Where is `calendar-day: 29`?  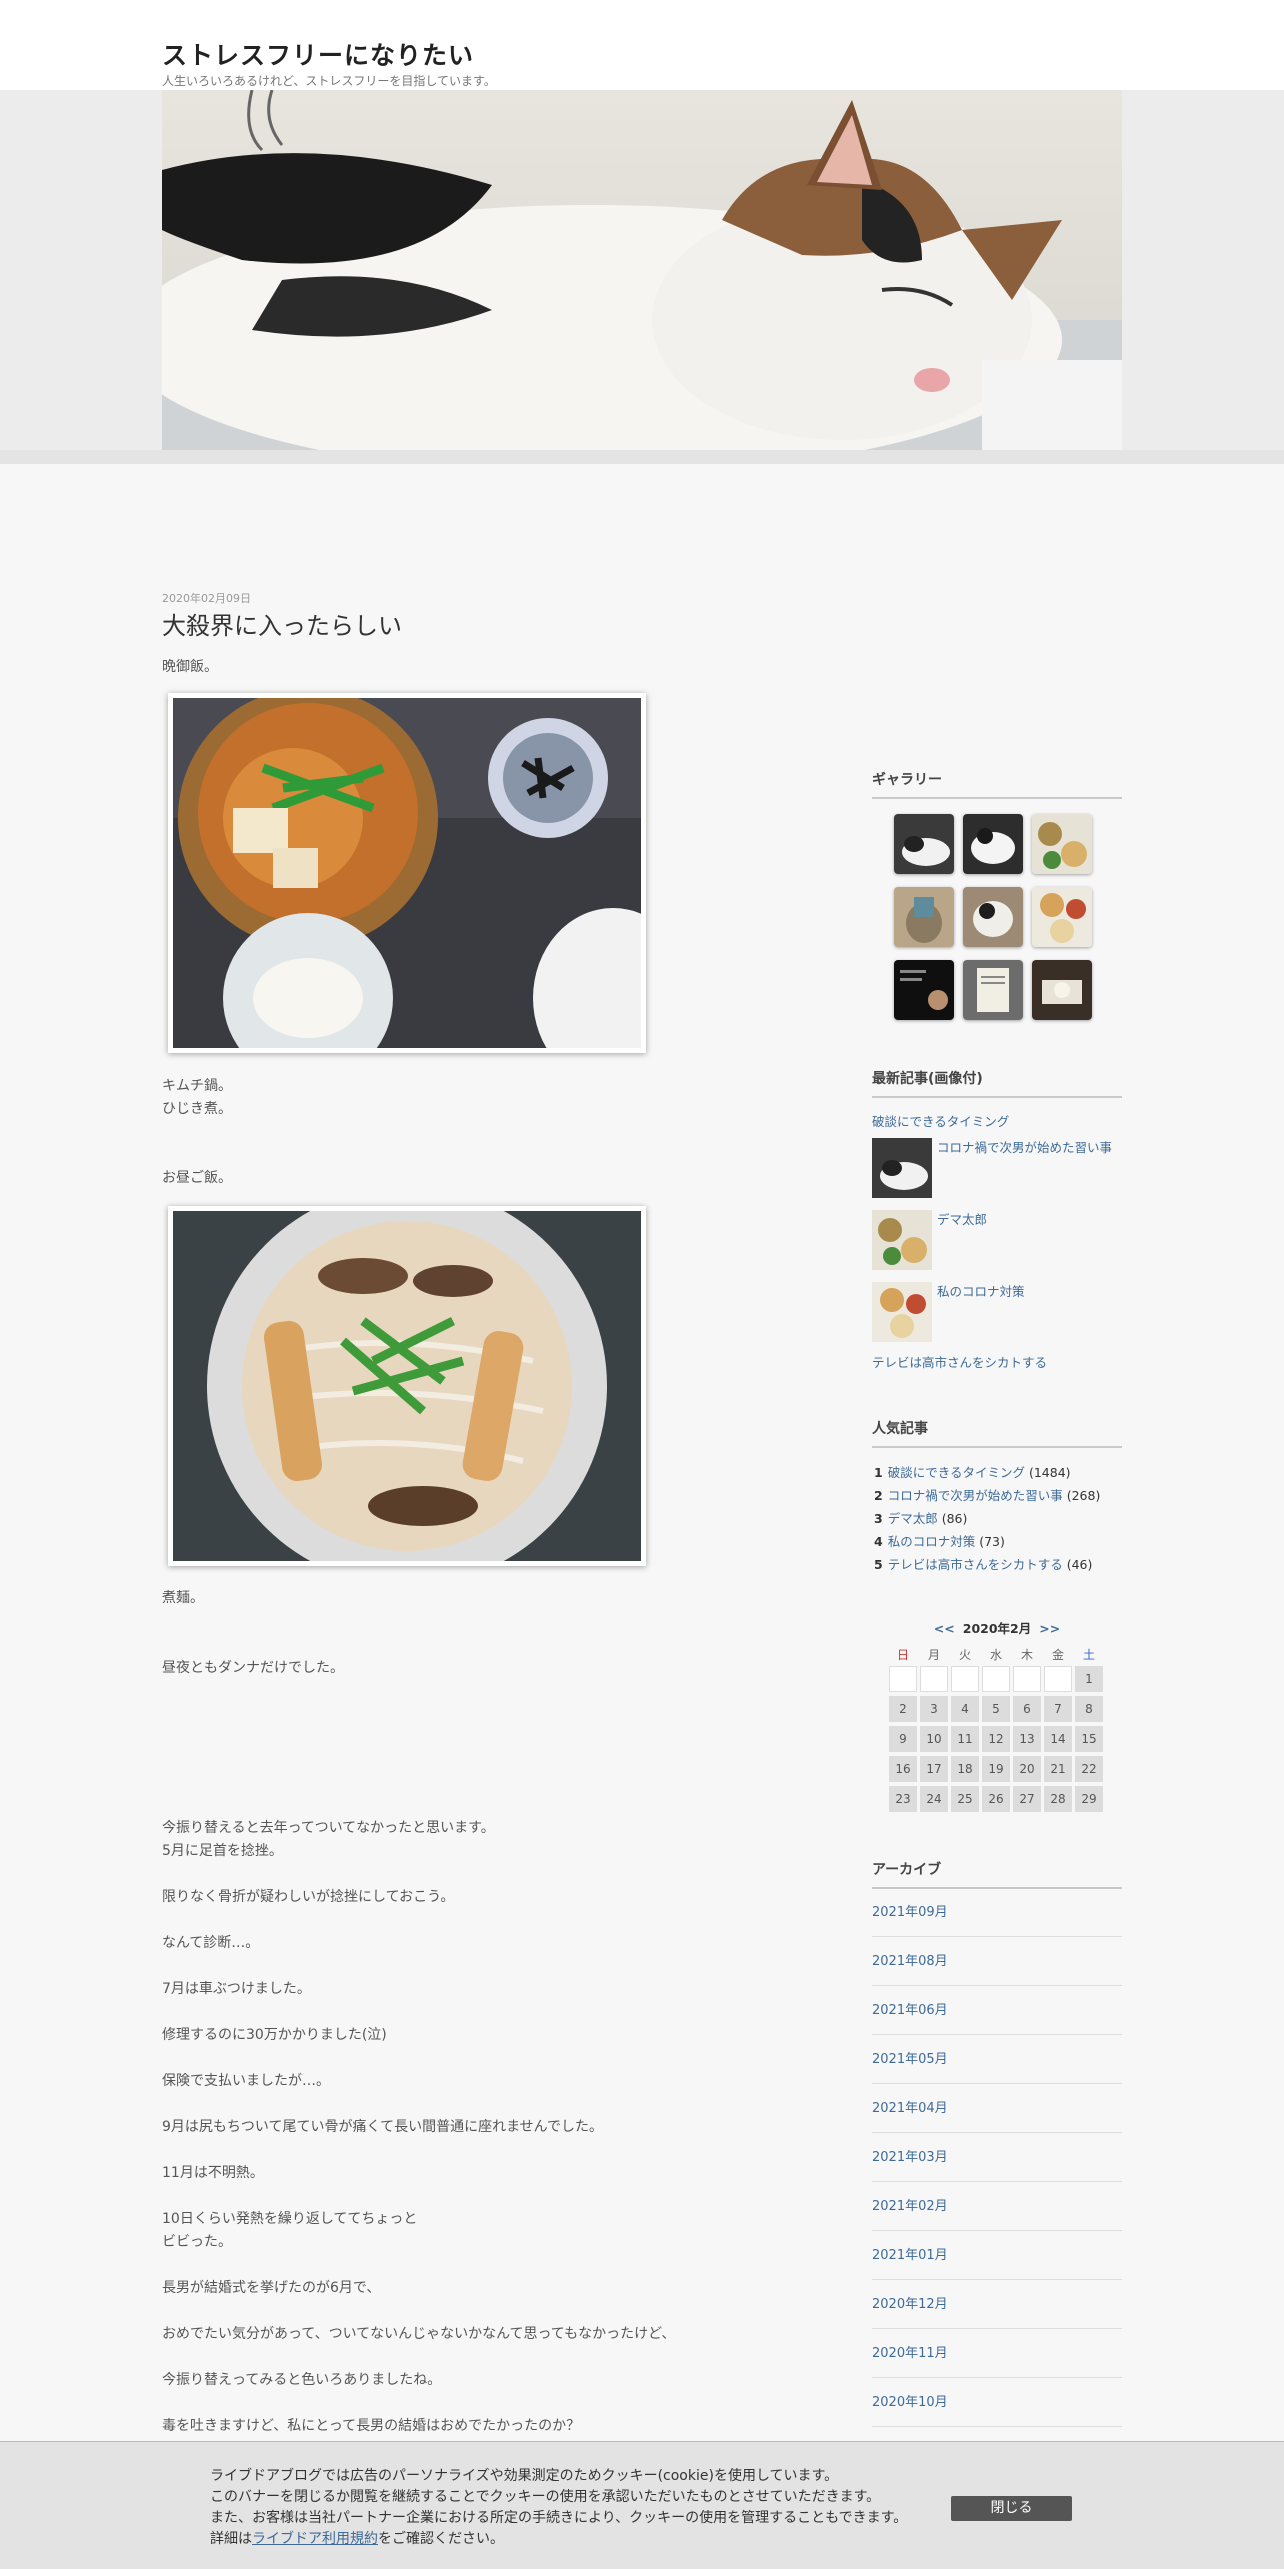
calendar-day: 29 is located at coordinates (1089, 1799).